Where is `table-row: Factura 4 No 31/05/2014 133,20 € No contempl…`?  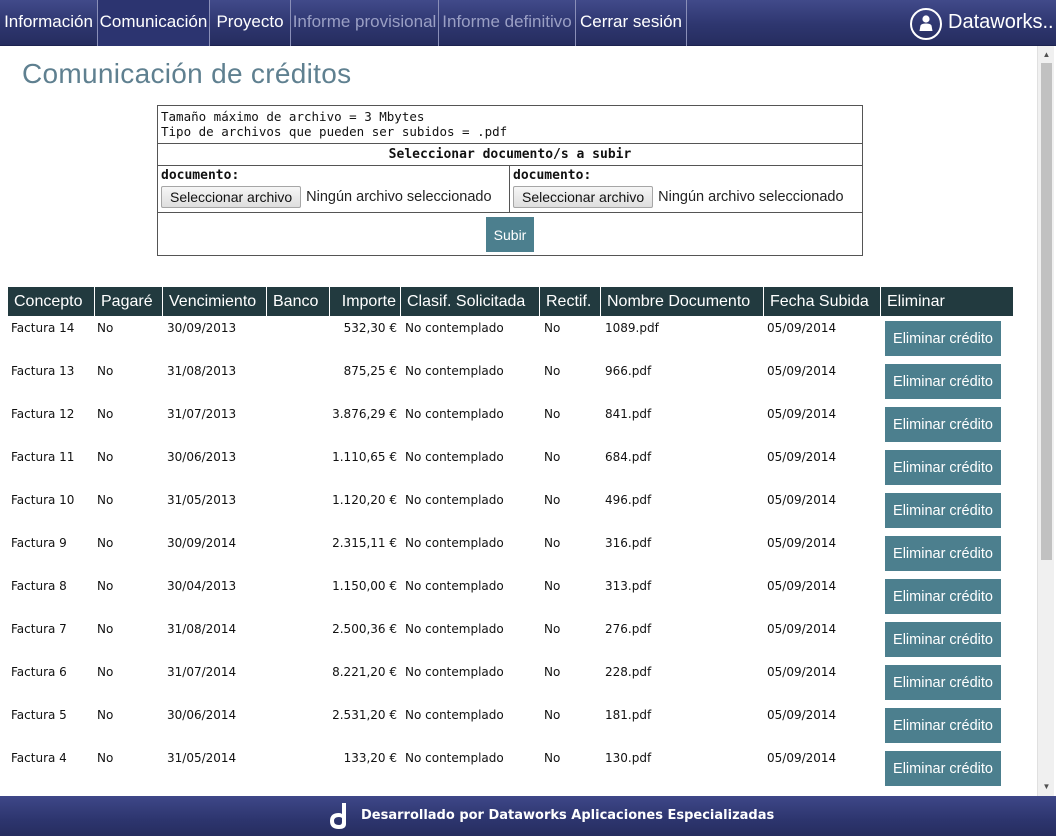
table-row: Factura 4 No 31/05/2014 133,20 € No contempl… is located at coordinates (511, 767).